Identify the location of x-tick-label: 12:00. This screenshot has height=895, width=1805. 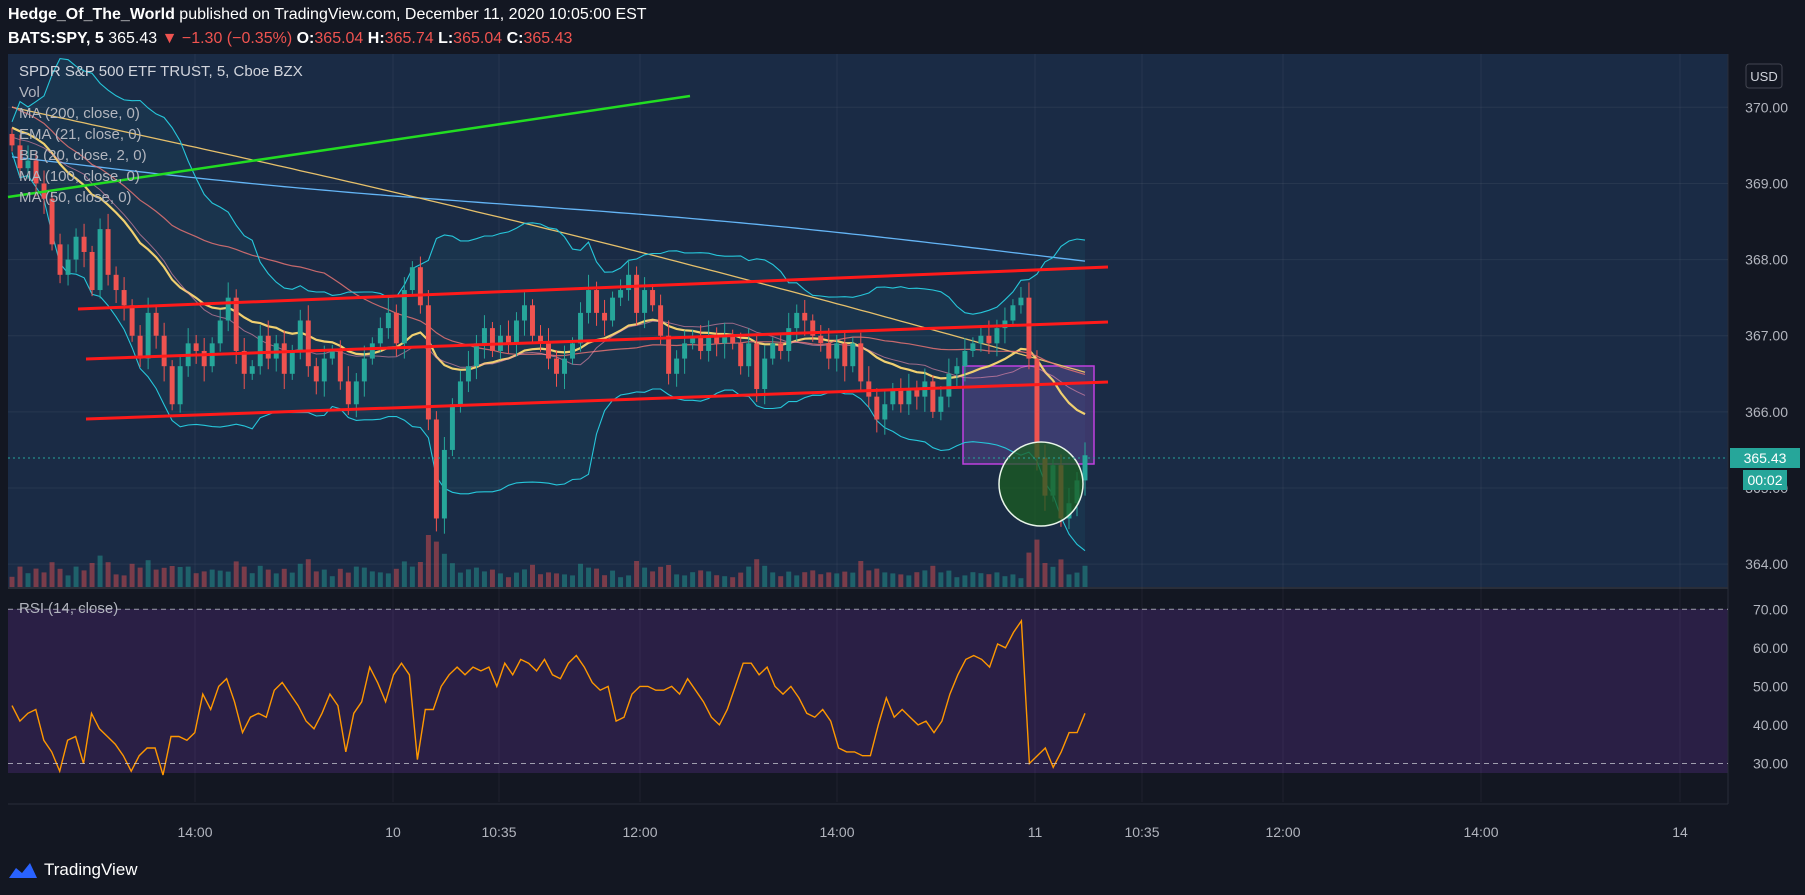
(1282, 832).